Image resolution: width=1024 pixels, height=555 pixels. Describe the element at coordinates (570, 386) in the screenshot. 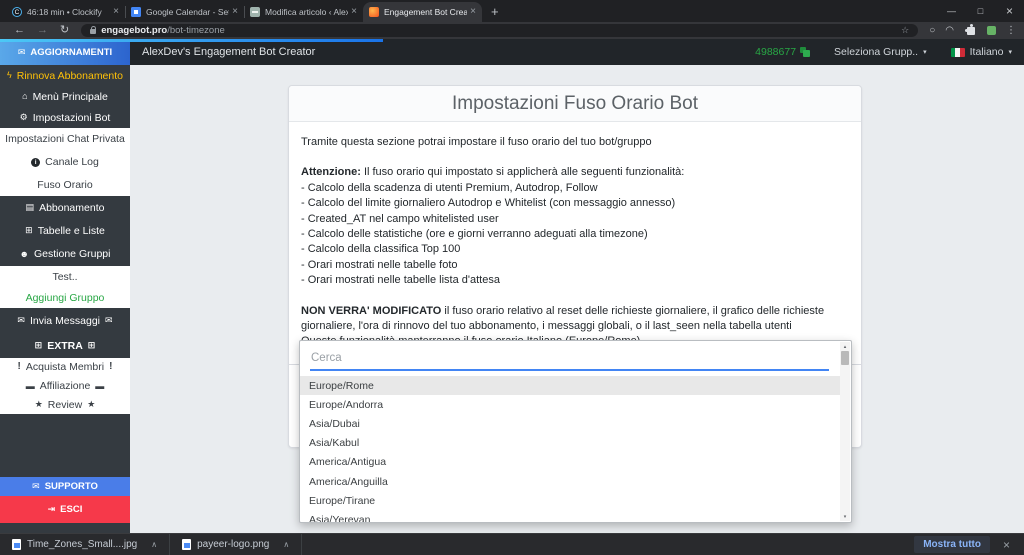

I see `timezone-option-selected: Europe/Rome` at that location.